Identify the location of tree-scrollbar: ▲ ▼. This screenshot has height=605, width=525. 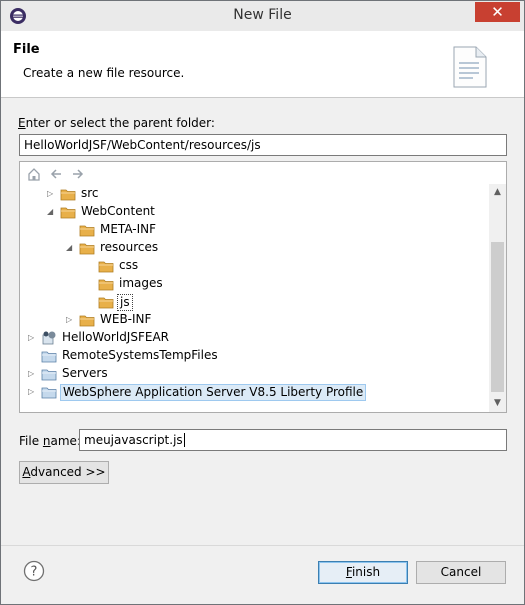
(497, 298).